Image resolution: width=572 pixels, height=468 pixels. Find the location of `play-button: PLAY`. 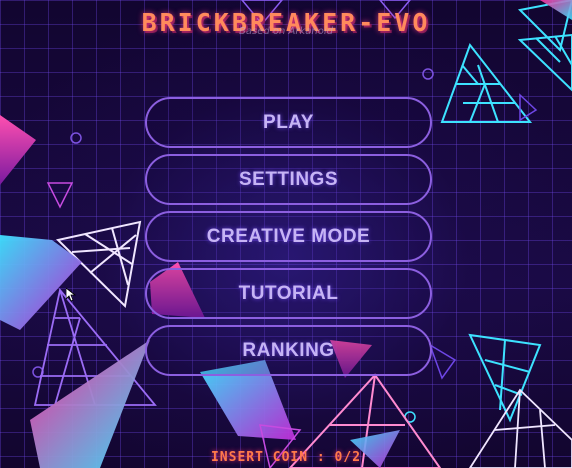

play-button: PLAY is located at coordinates (288, 122).